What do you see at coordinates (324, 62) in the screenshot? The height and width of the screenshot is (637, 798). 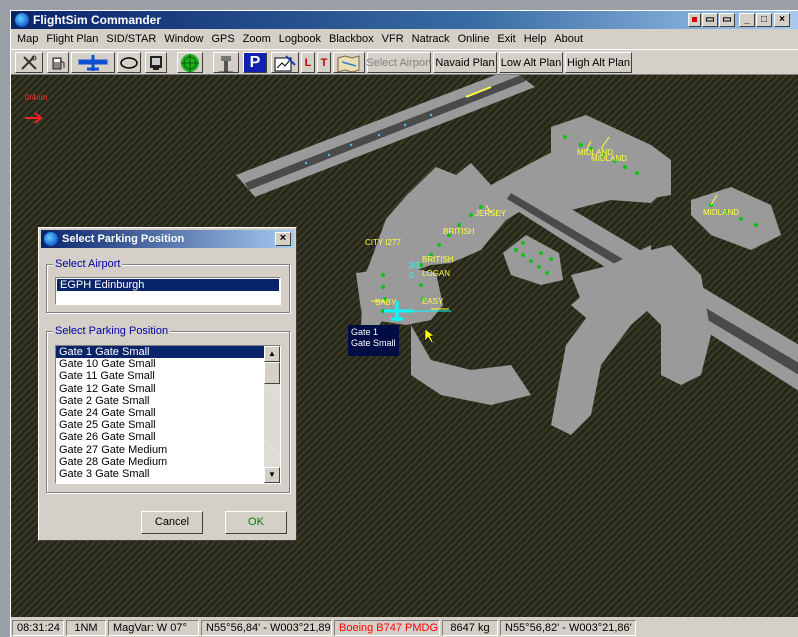 I see `t-button: T` at bounding box center [324, 62].